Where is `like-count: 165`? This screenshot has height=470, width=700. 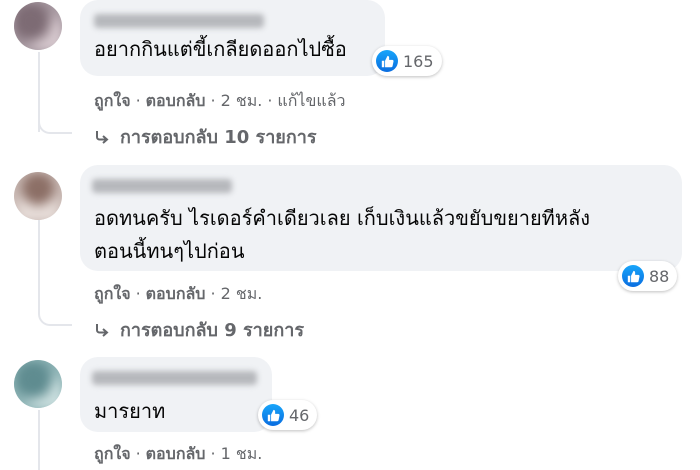 like-count: 165 is located at coordinates (418, 61).